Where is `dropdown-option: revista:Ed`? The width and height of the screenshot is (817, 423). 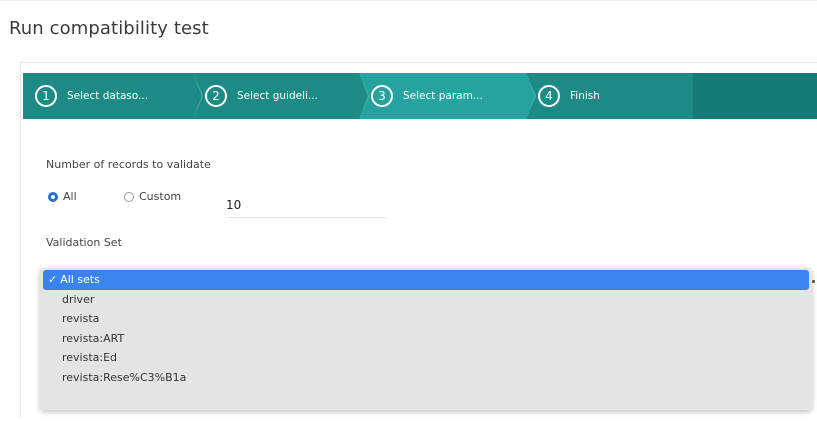
dropdown-option: revista:Ed is located at coordinates (426, 358).